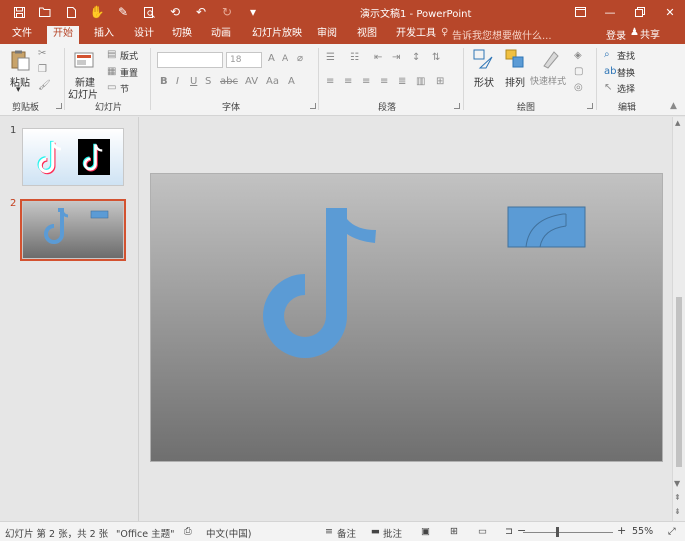 The height and width of the screenshot is (541, 685). I want to click on scroll-up-icon: ▲, so click(677, 123).